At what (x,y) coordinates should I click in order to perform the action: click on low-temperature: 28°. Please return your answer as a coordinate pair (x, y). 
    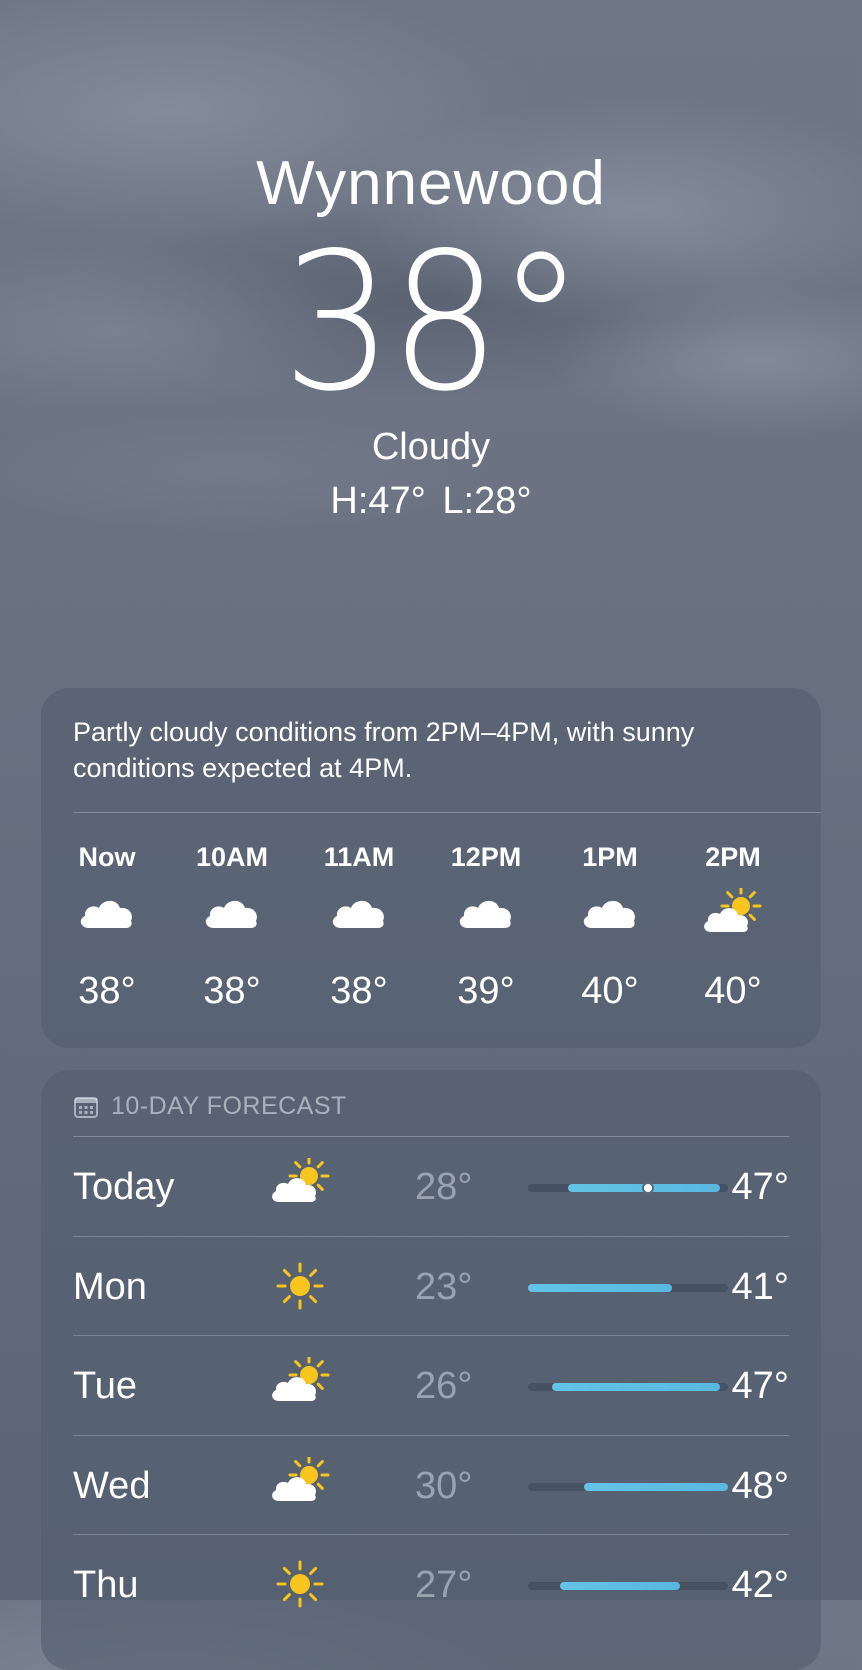
    Looking at the image, I should click on (444, 1187).